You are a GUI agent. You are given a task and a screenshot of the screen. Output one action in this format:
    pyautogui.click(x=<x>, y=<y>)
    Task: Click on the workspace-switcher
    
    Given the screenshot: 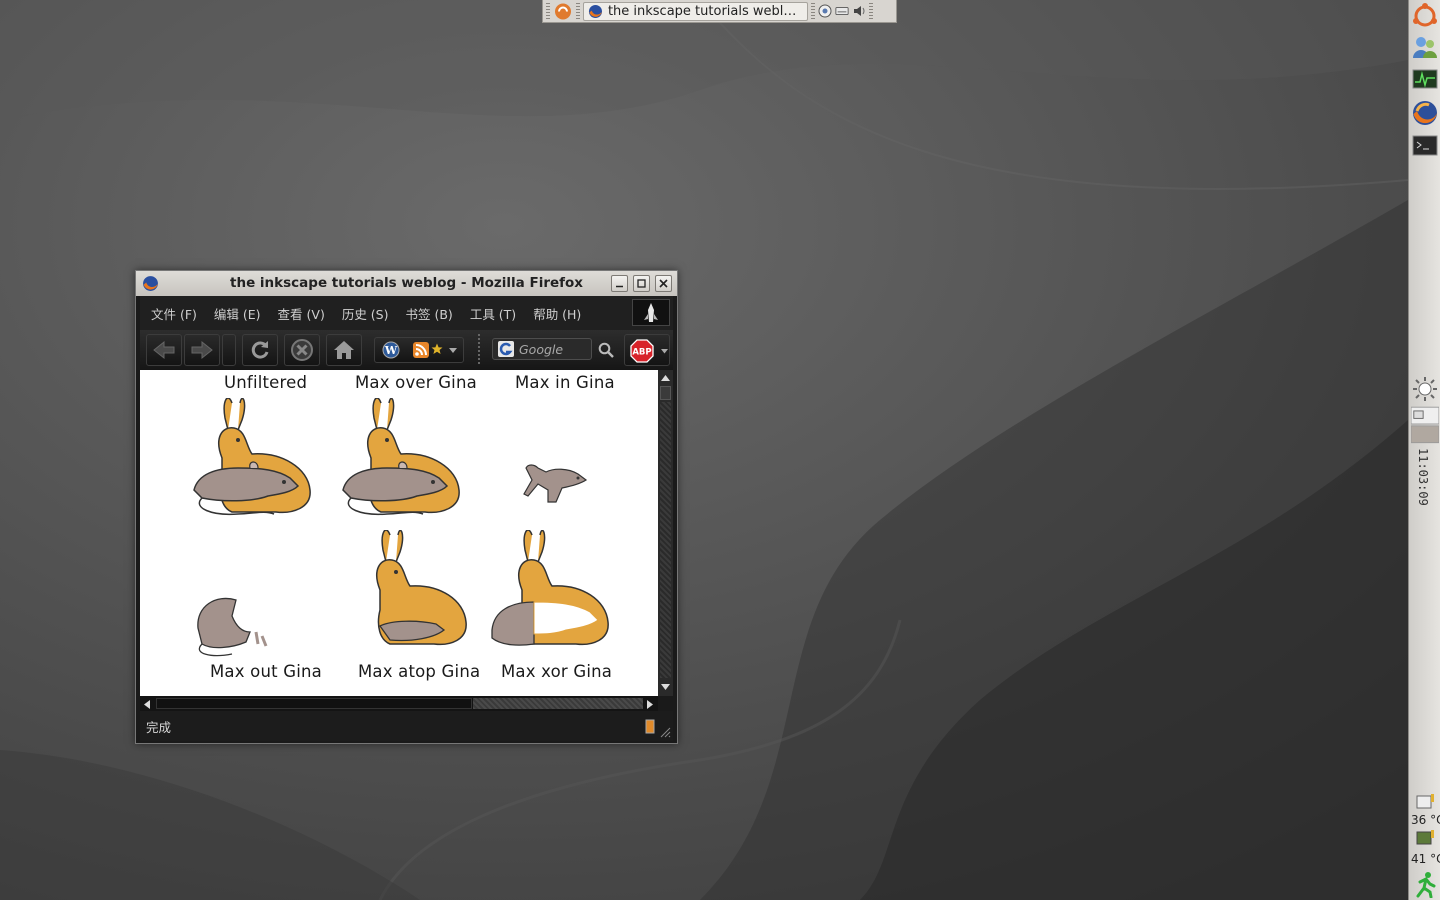 What is the action you would take?
    pyautogui.click(x=1425, y=424)
    